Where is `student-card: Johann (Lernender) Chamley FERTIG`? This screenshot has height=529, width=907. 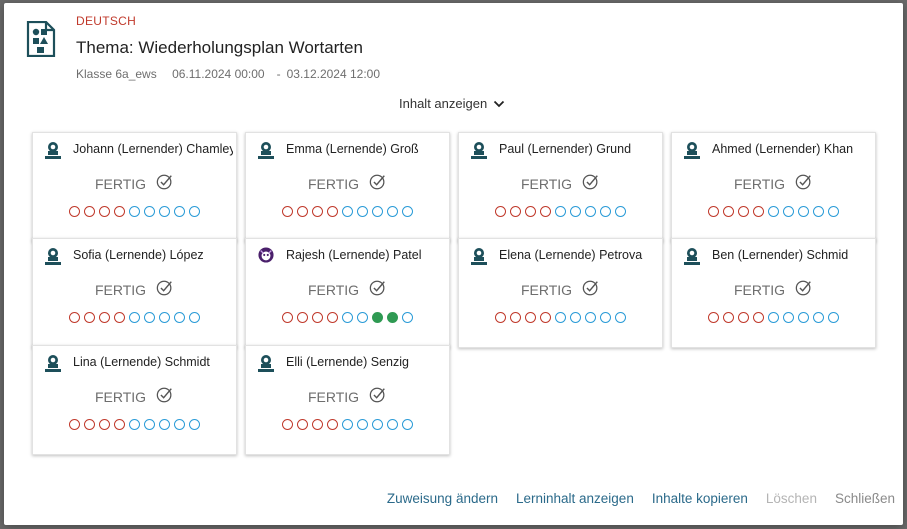
student-card: Johann (Lernender) Chamley FERTIG is located at coordinates (134, 187).